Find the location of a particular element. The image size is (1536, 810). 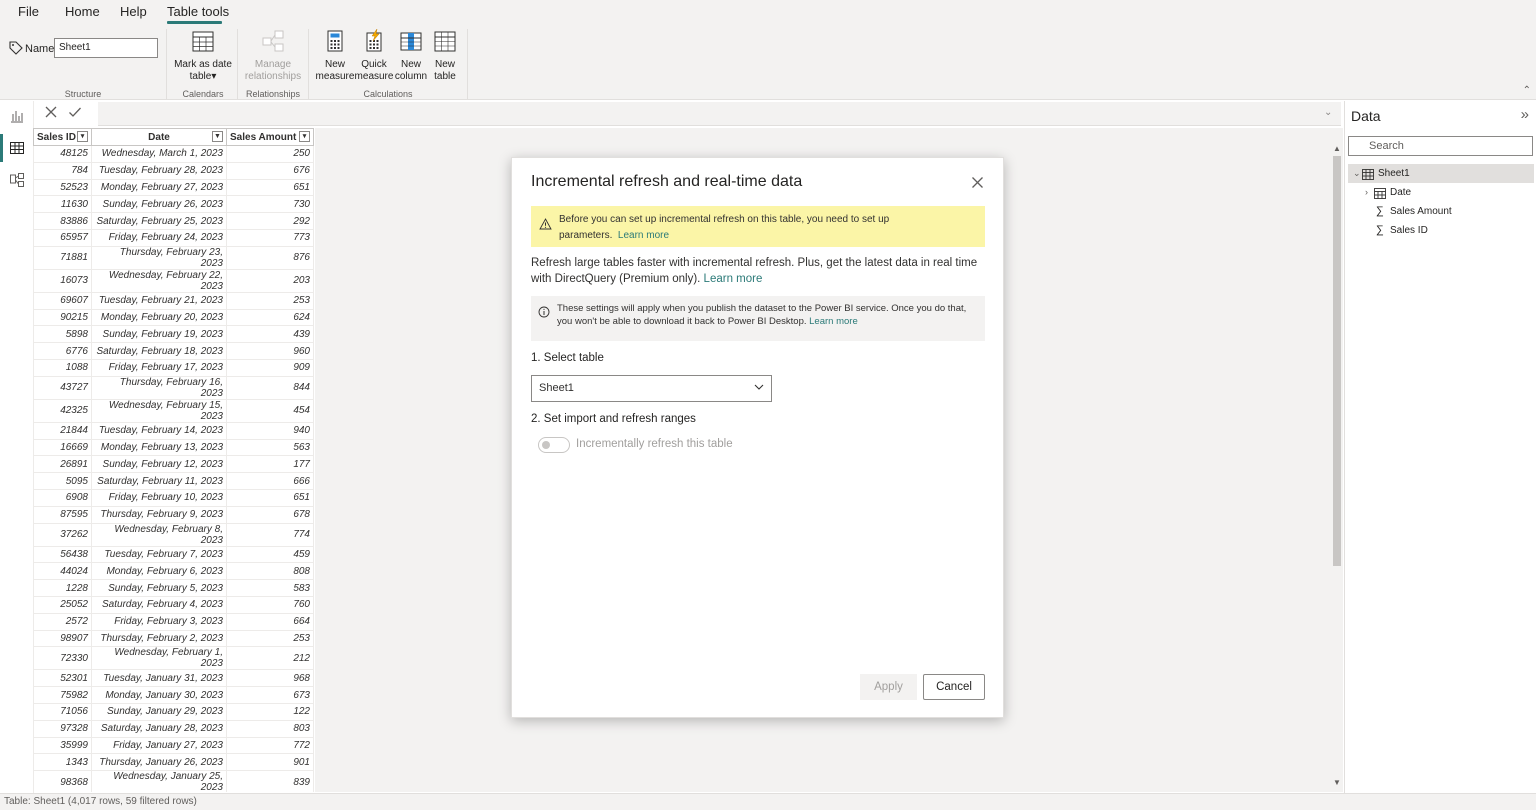

table-row: 5898 Sunday, February 19, 2023 439 is located at coordinates (173, 334).